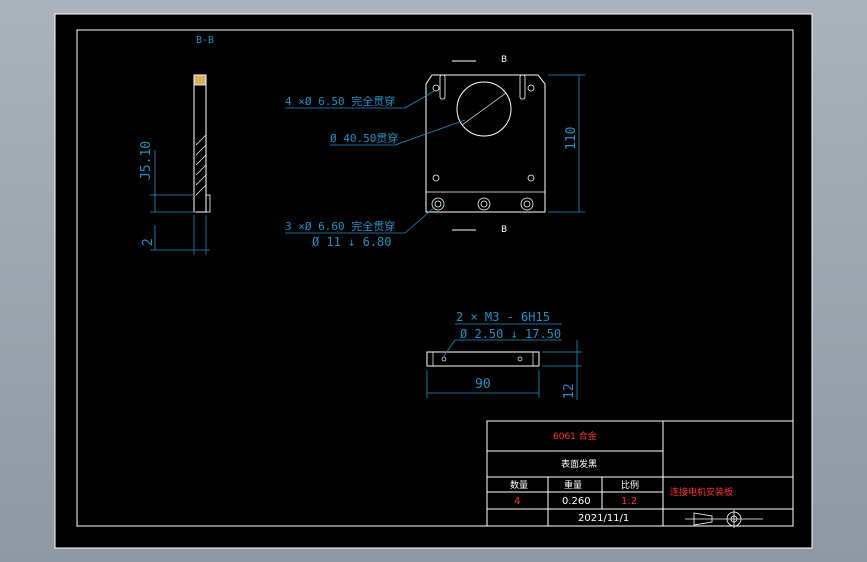 The image size is (867, 562). Describe the element at coordinates (504, 230) in the screenshot. I see `section-mark-bottom: B` at that location.